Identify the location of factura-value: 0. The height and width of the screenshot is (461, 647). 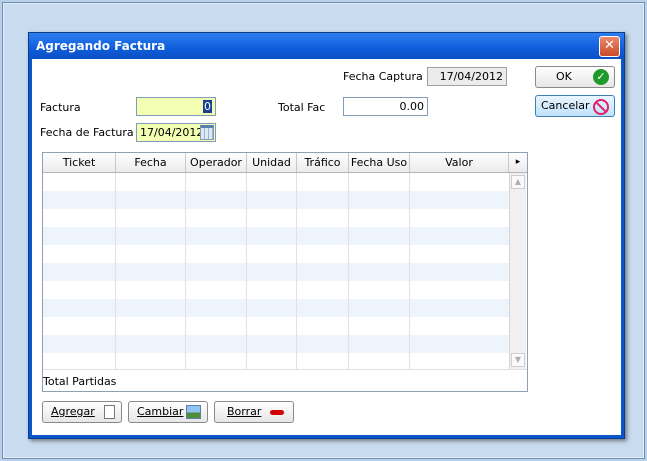
(207, 106).